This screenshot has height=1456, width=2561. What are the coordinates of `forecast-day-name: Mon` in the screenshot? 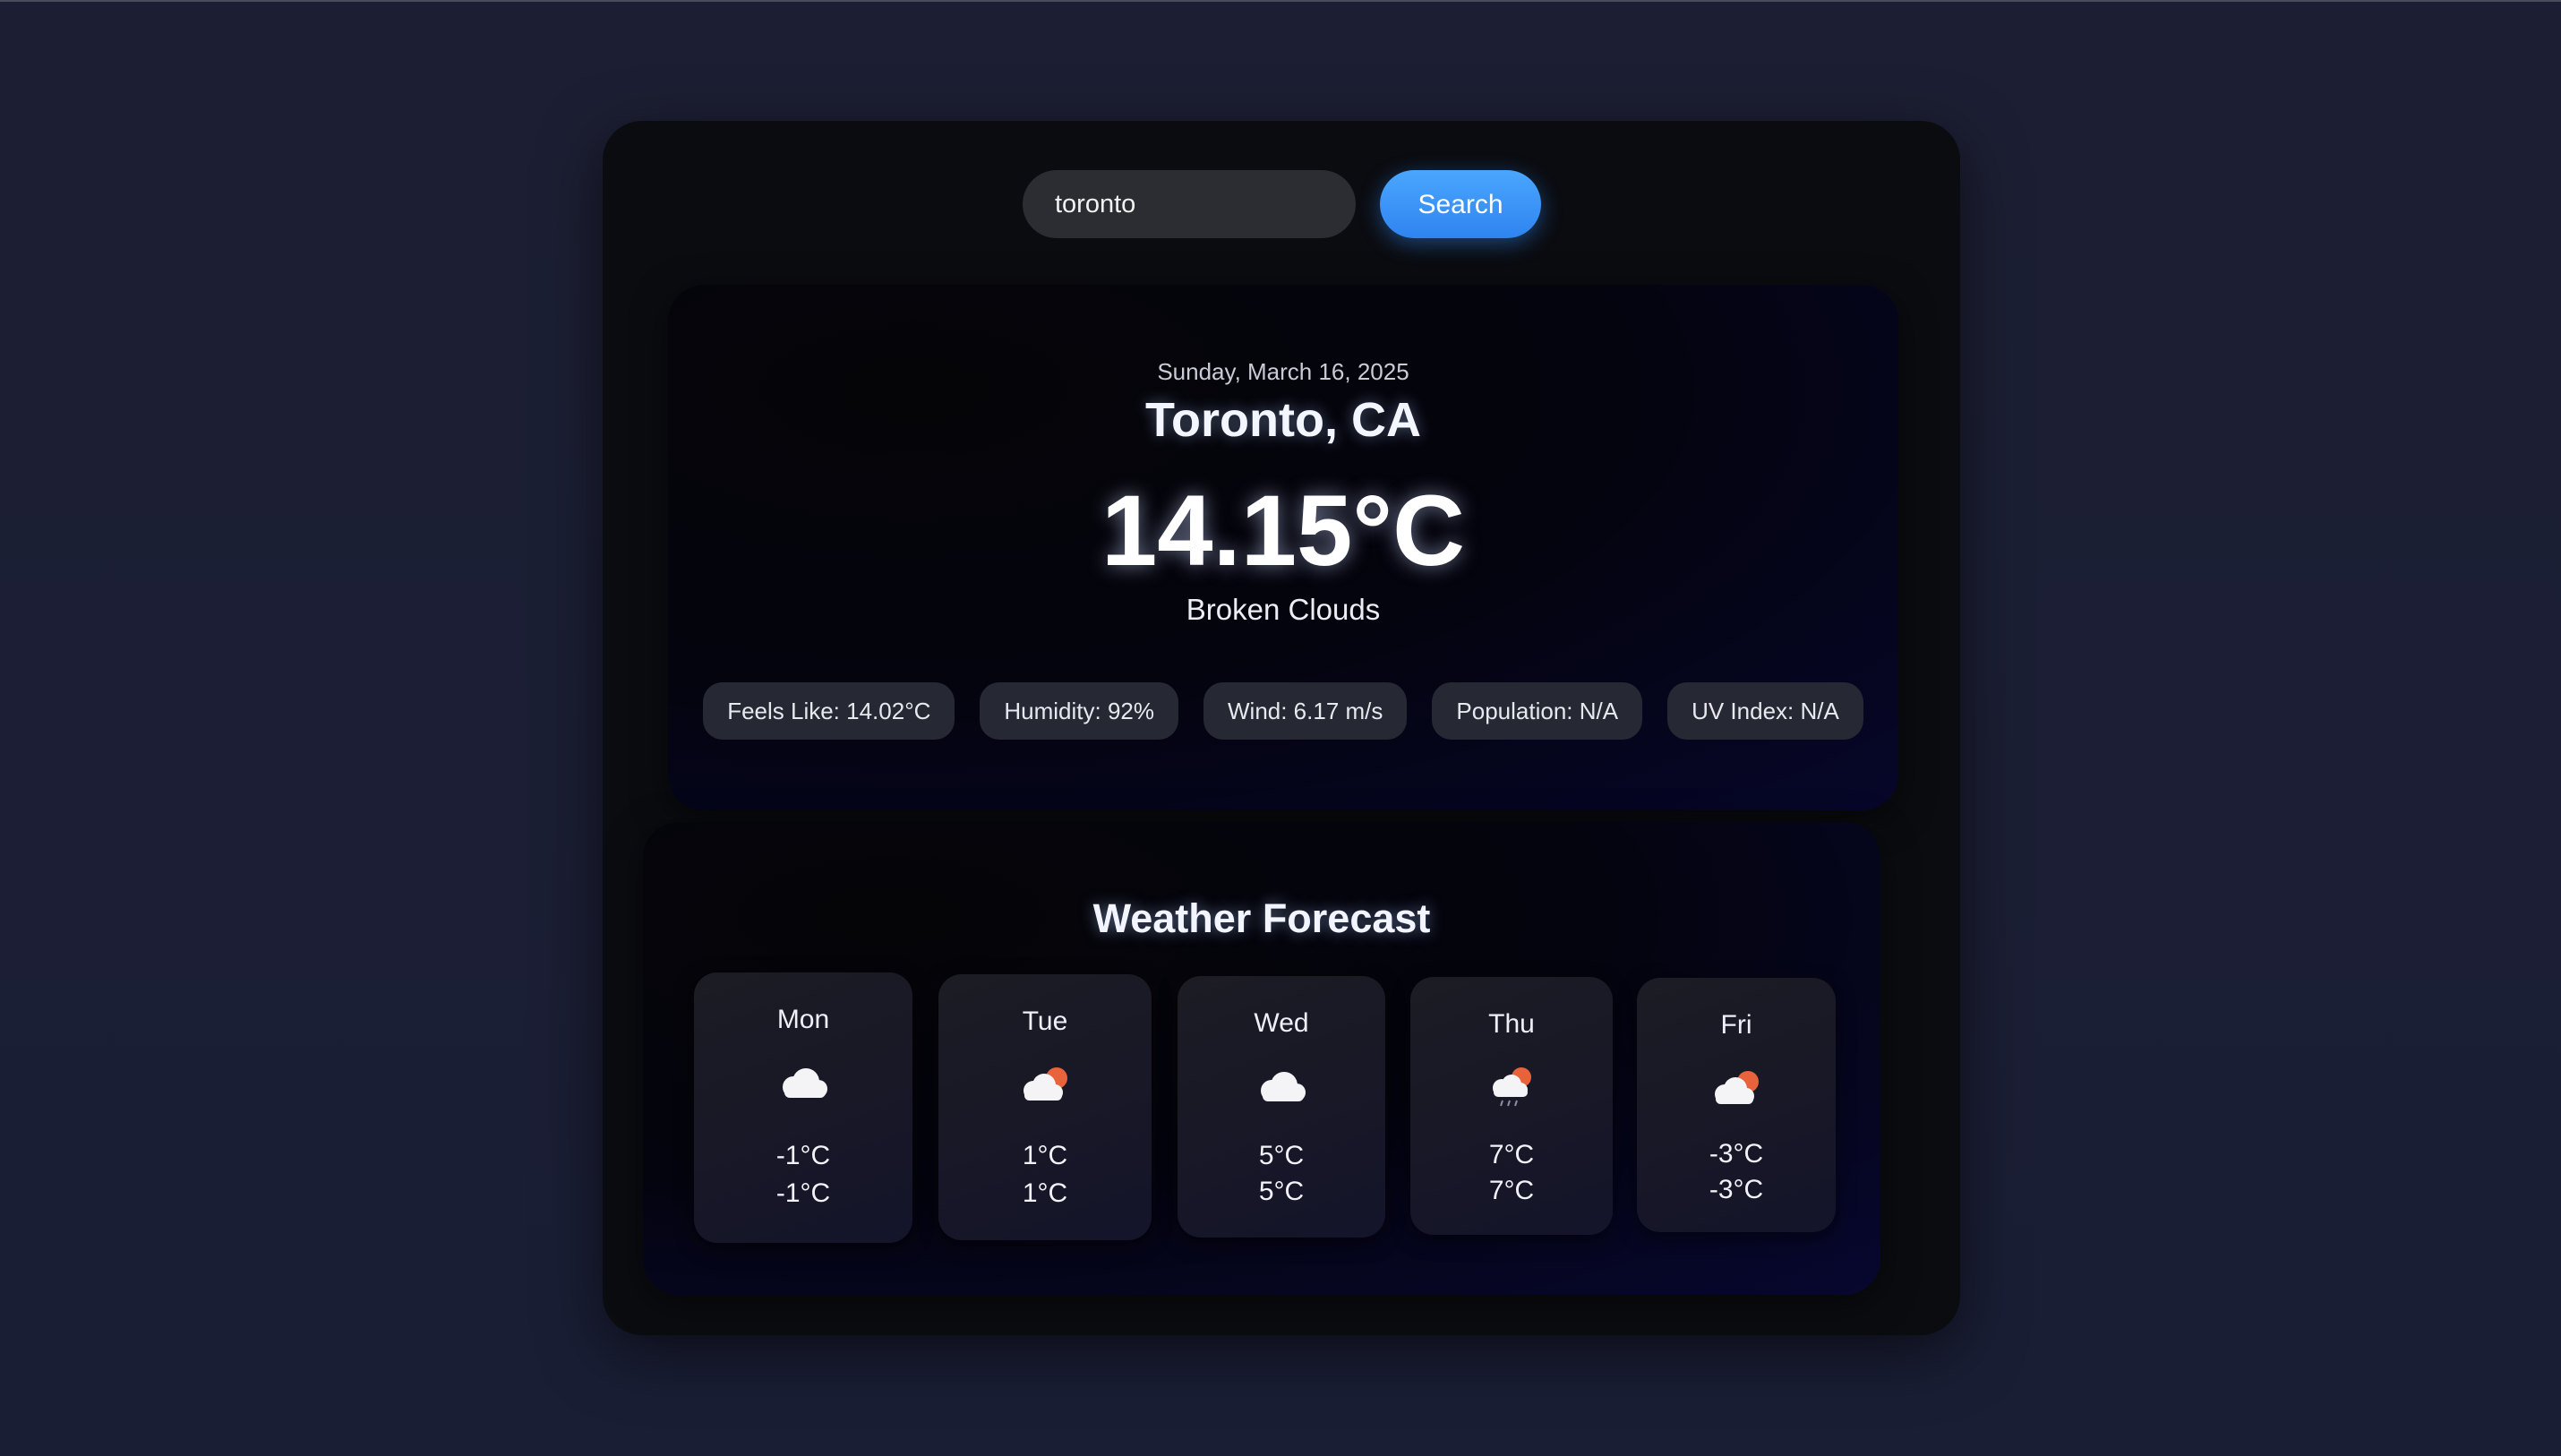 It's located at (803, 1019).